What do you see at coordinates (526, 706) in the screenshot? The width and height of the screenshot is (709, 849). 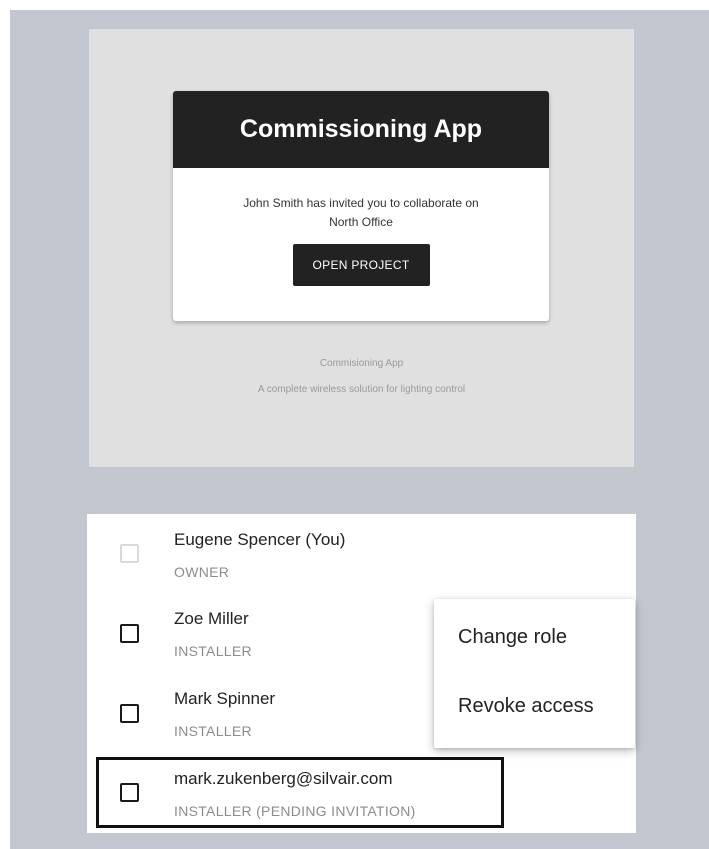 I see `revoke-access-menu-item: Revoke access` at bounding box center [526, 706].